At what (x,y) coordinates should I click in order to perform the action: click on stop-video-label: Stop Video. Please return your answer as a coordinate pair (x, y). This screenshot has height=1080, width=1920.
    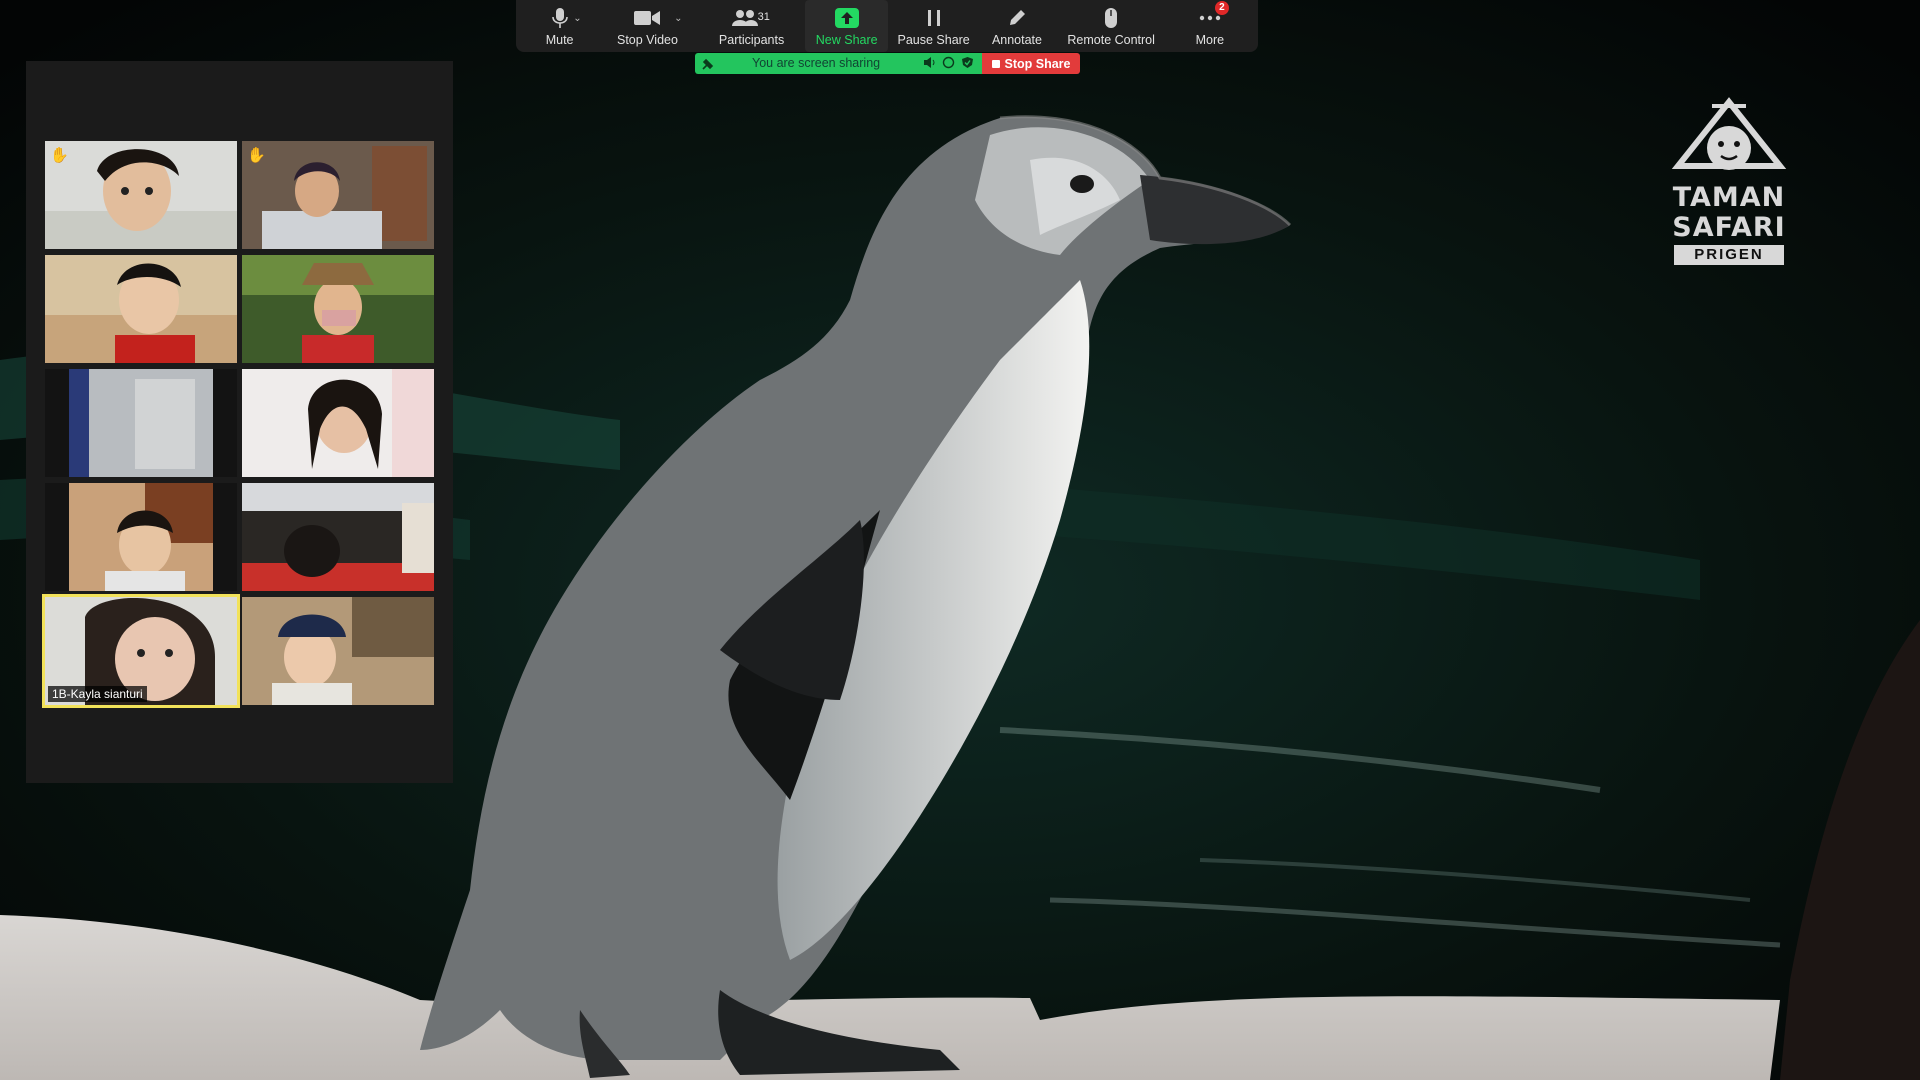
    Looking at the image, I should click on (647, 40).